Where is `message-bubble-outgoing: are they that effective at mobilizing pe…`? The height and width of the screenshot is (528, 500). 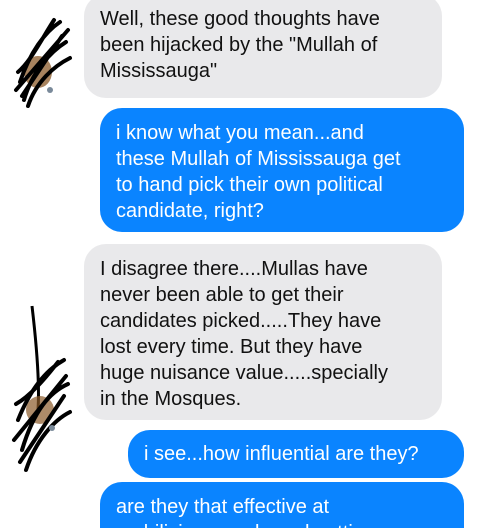
message-bubble-outgoing: are they that effective at mobilizing pe… is located at coordinates (282, 505).